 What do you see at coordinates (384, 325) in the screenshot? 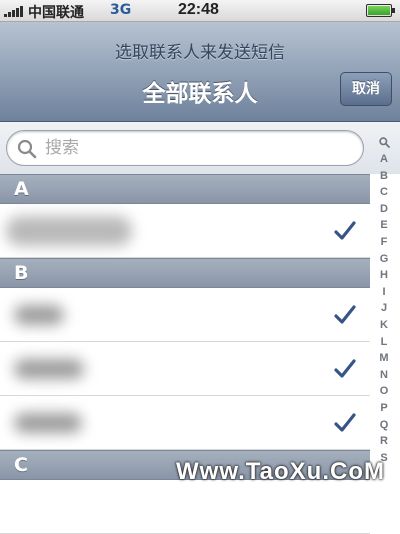
I see `index-letter: K` at bounding box center [384, 325].